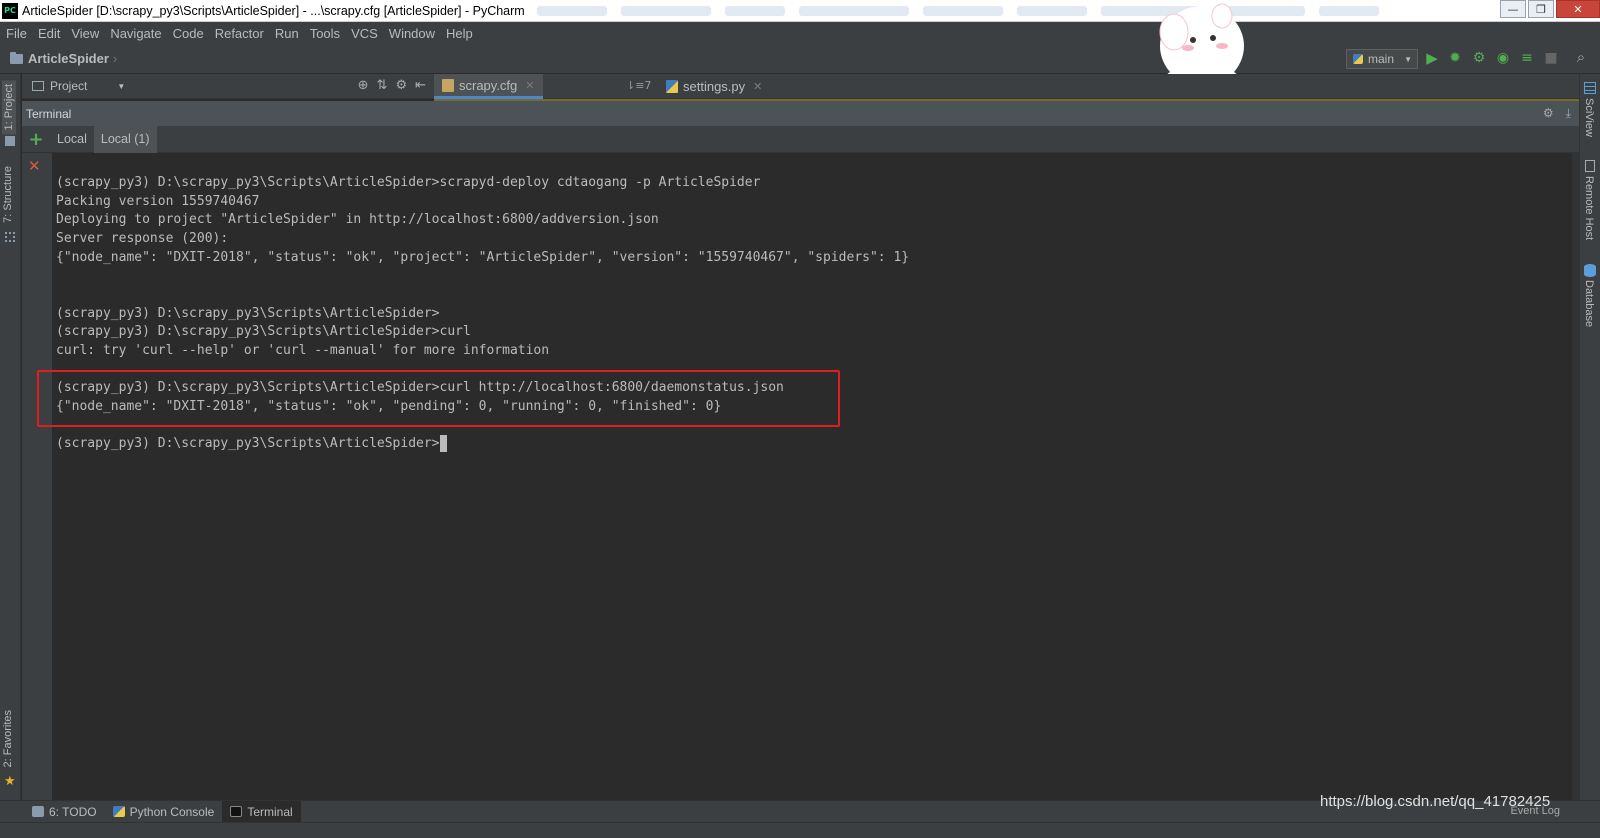 This screenshot has height=838, width=1600. I want to click on breadcrumb-project: ArticleSpider ›, so click(63, 58).